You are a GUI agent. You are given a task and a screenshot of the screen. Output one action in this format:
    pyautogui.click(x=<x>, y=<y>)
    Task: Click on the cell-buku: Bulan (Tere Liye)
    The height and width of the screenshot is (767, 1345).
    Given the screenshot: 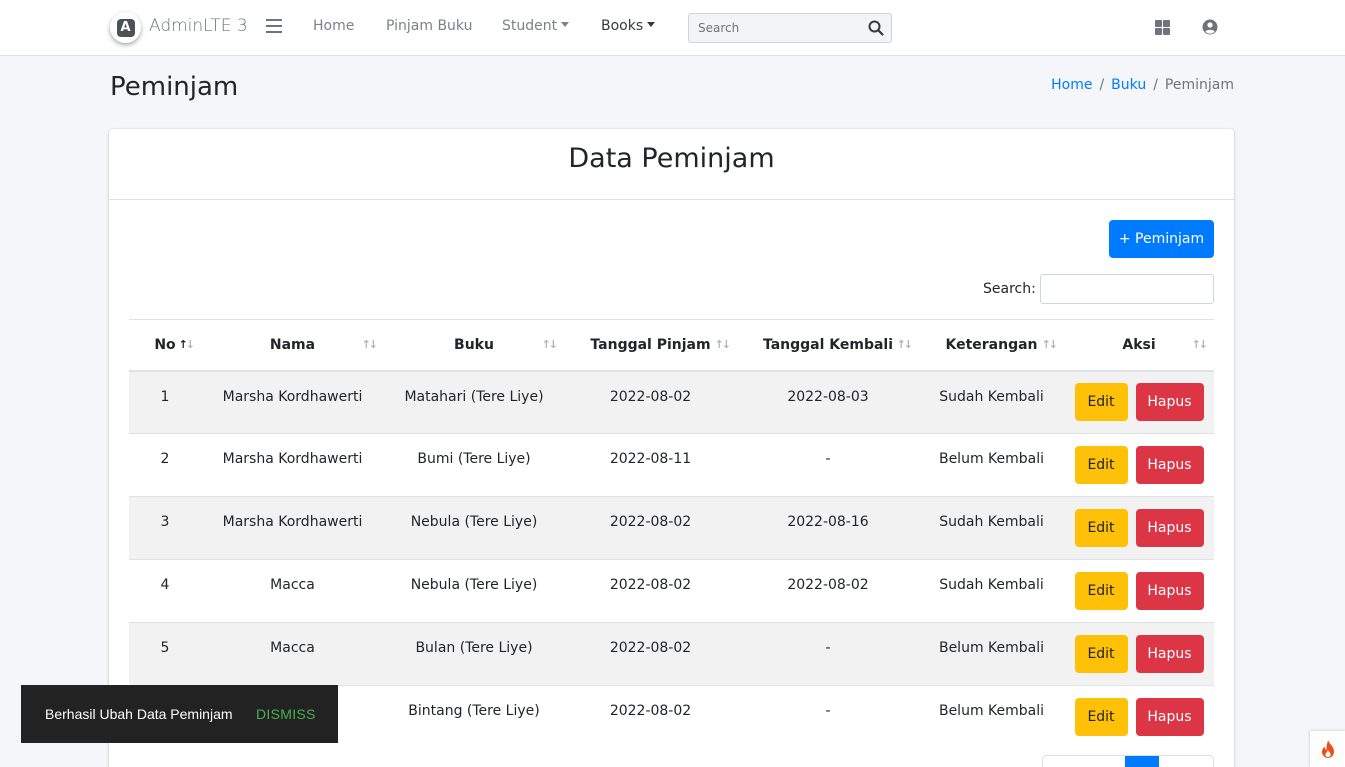 What is the action you would take?
    pyautogui.click(x=474, y=654)
    